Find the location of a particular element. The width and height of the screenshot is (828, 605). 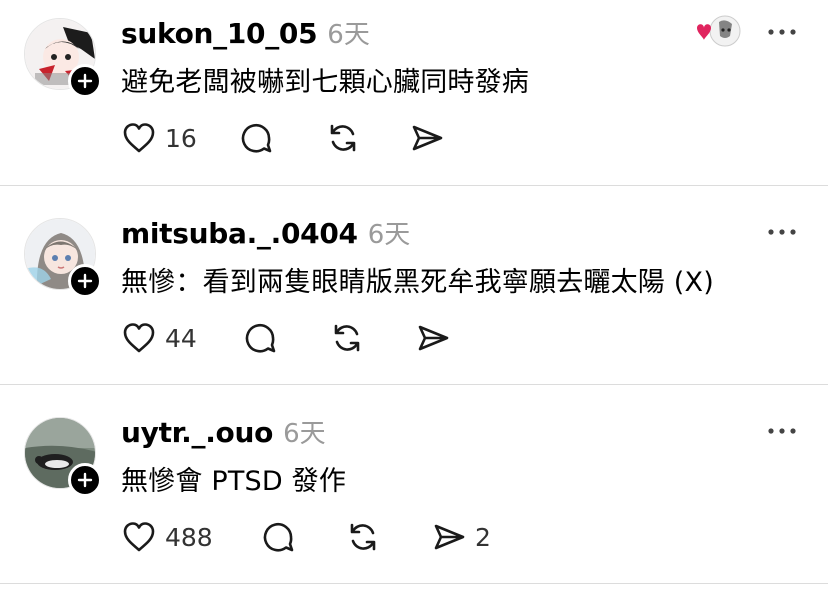

share-button: 2 is located at coordinates (461, 537).